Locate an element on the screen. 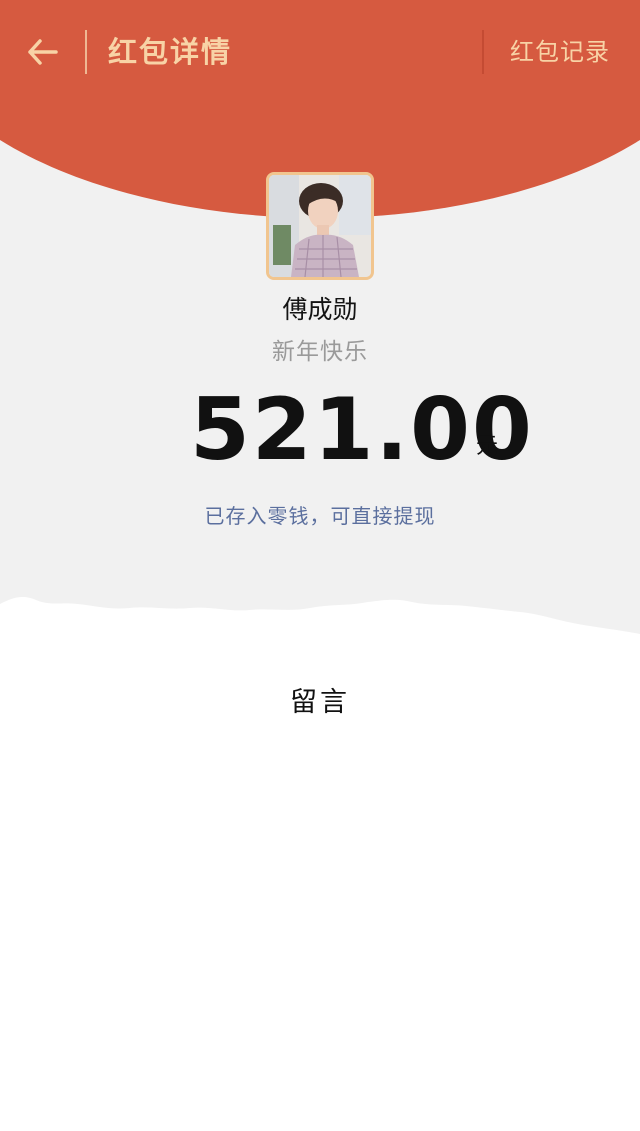 The height and width of the screenshot is (1131, 640). red-packet-records-link: 红包记录 is located at coordinates (560, 52).